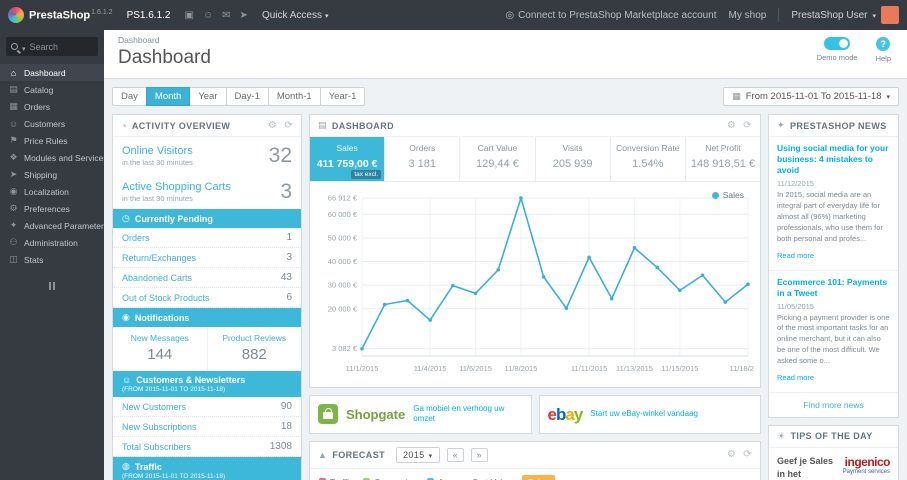  I want to click on range-button-month-1: Month-1, so click(294, 96).